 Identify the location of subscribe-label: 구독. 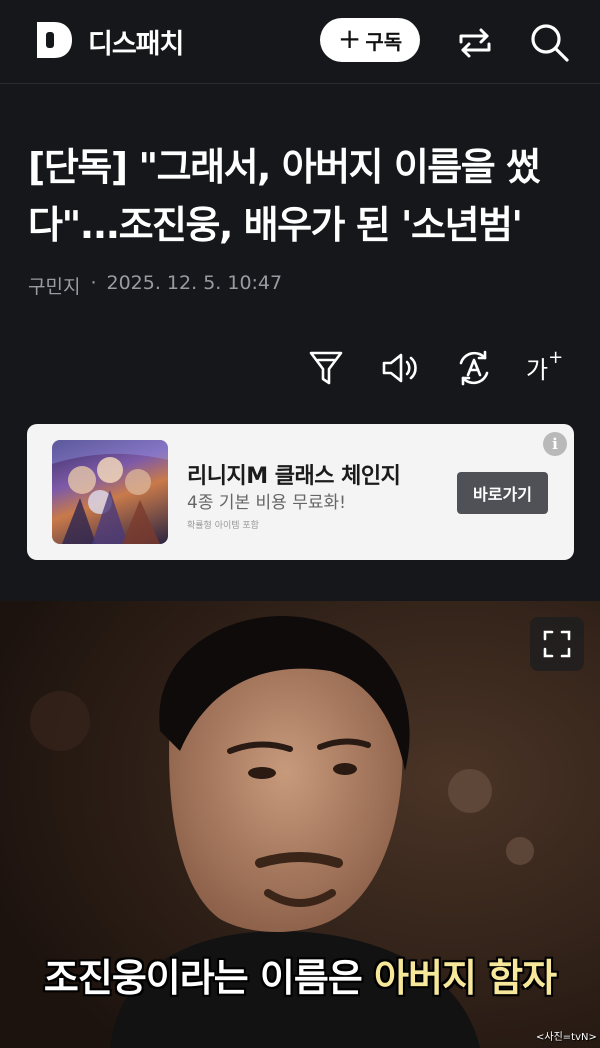
(384, 41).